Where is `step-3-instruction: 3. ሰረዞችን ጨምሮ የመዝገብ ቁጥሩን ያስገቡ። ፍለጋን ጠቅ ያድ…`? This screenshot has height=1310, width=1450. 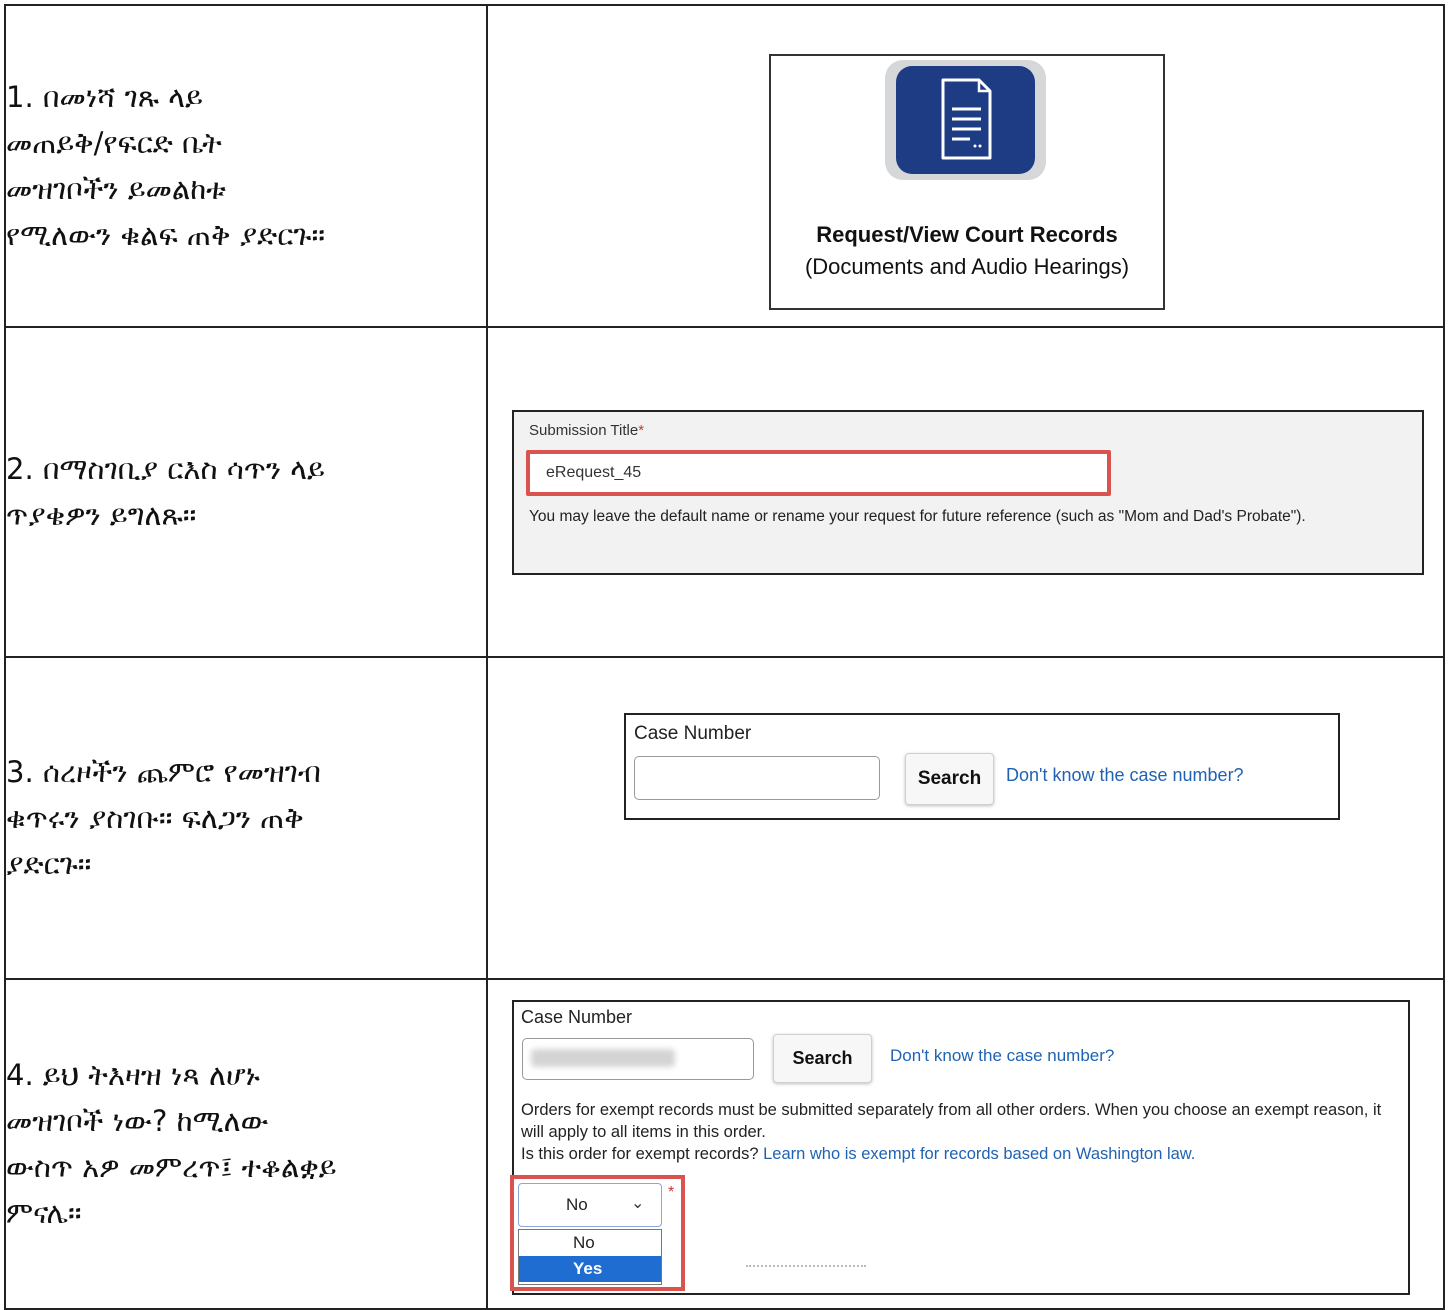 step-3-instruction: 3. ሰረዞችን ጨምሮ የመዝገብ ቁጥሩን ያስገቡ። ፍለጋን ጠቅ ያድ… is located at coordinates (246, 818).